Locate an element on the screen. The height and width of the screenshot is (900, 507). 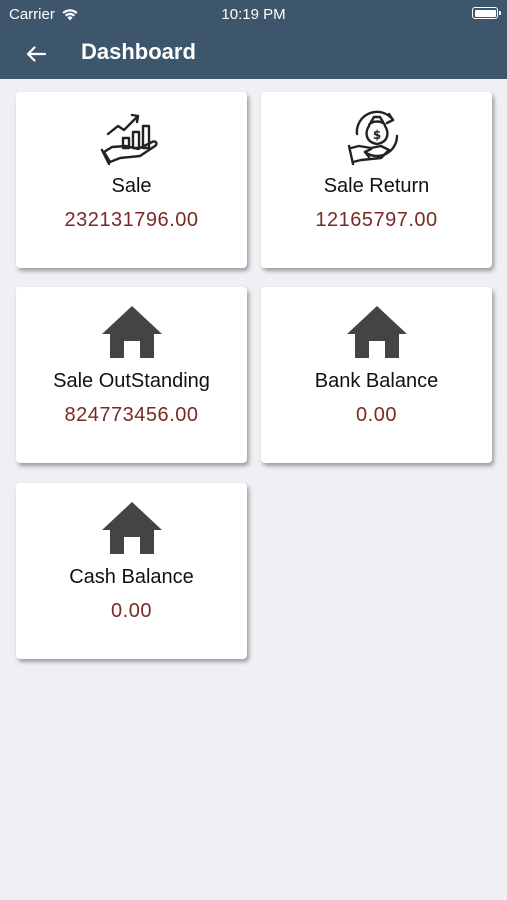
card-bank-balance: Bank Balance 0.00 is located at coordinates (376, 375).